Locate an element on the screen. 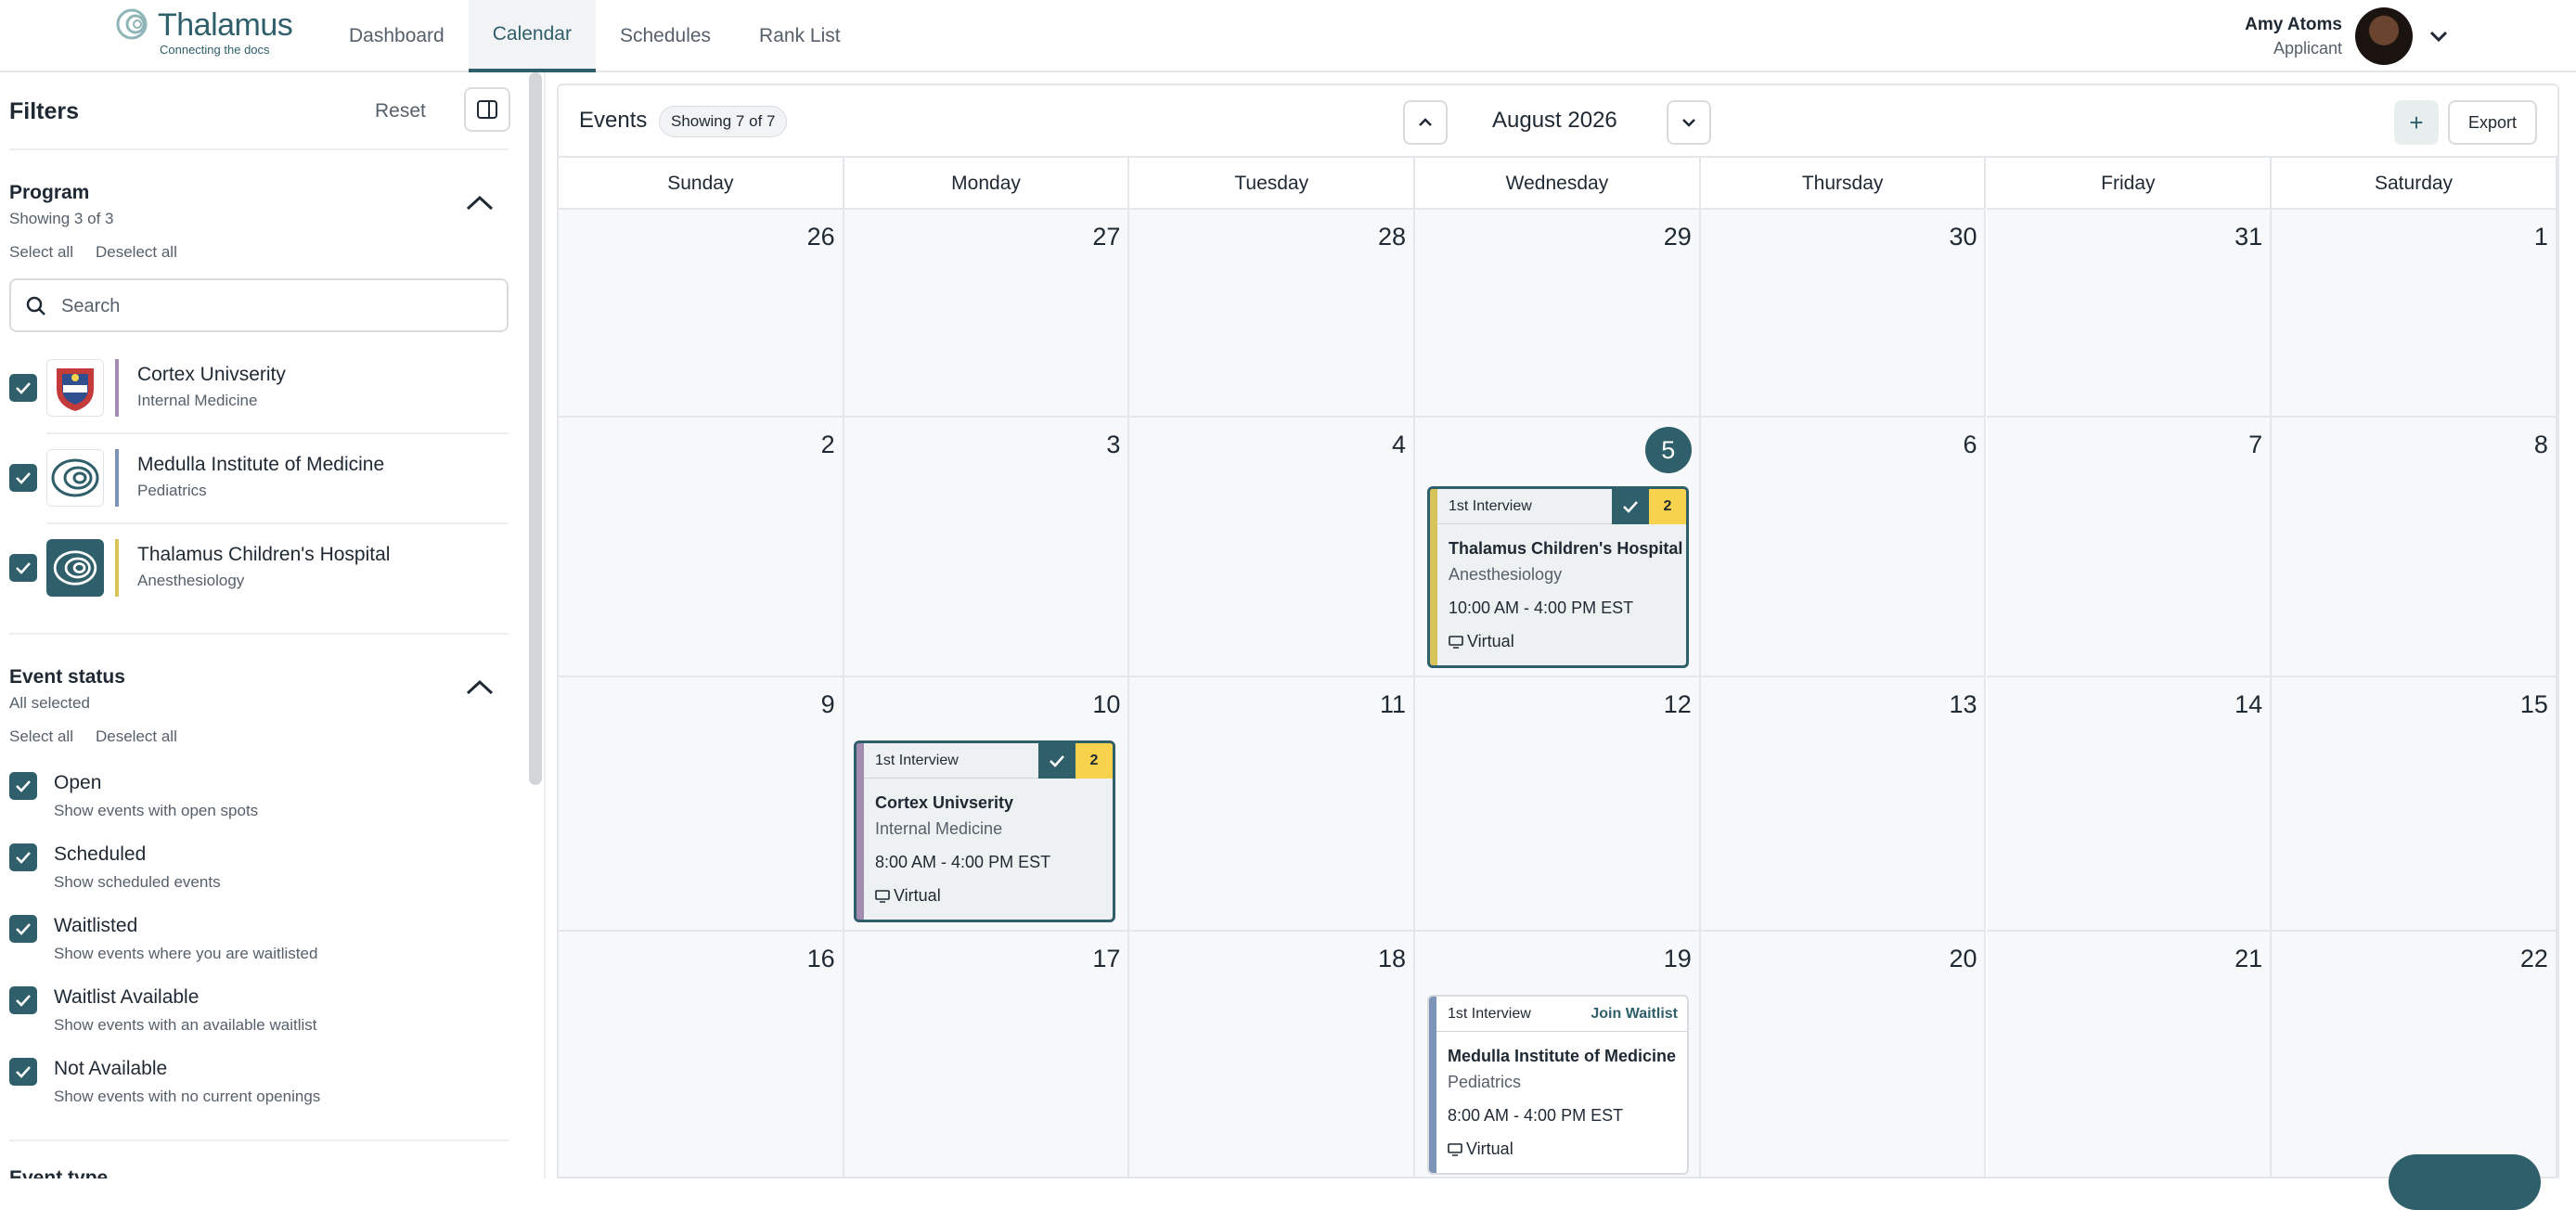 The height and width of the screenshot is (1210, 2576). join-waitlist-button: Join Waitlist is located at coordinates (1635, 1015).